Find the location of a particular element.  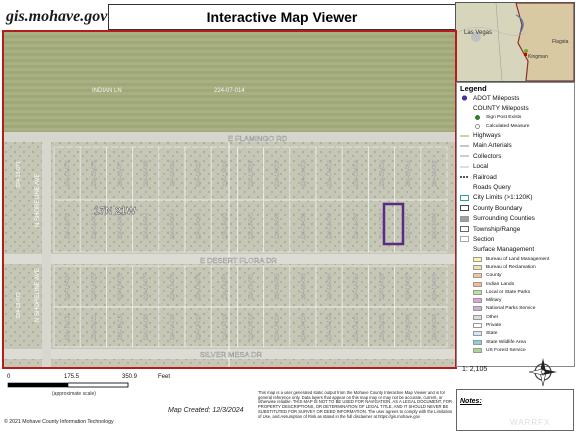

legend-item: Bureau of Reclamation is located at coordinates (515, 267).